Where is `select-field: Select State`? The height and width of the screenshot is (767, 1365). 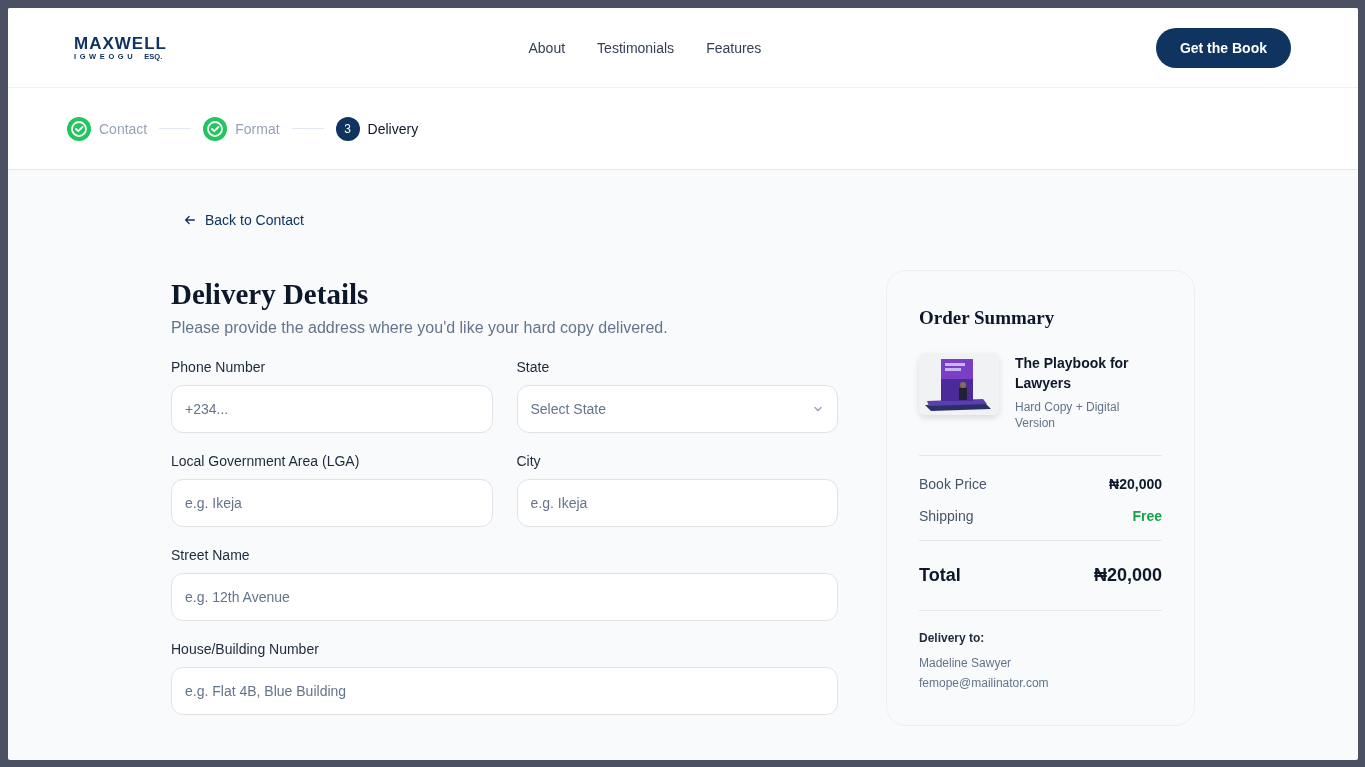
select-field: Select State is located at coordinates (677, 409).